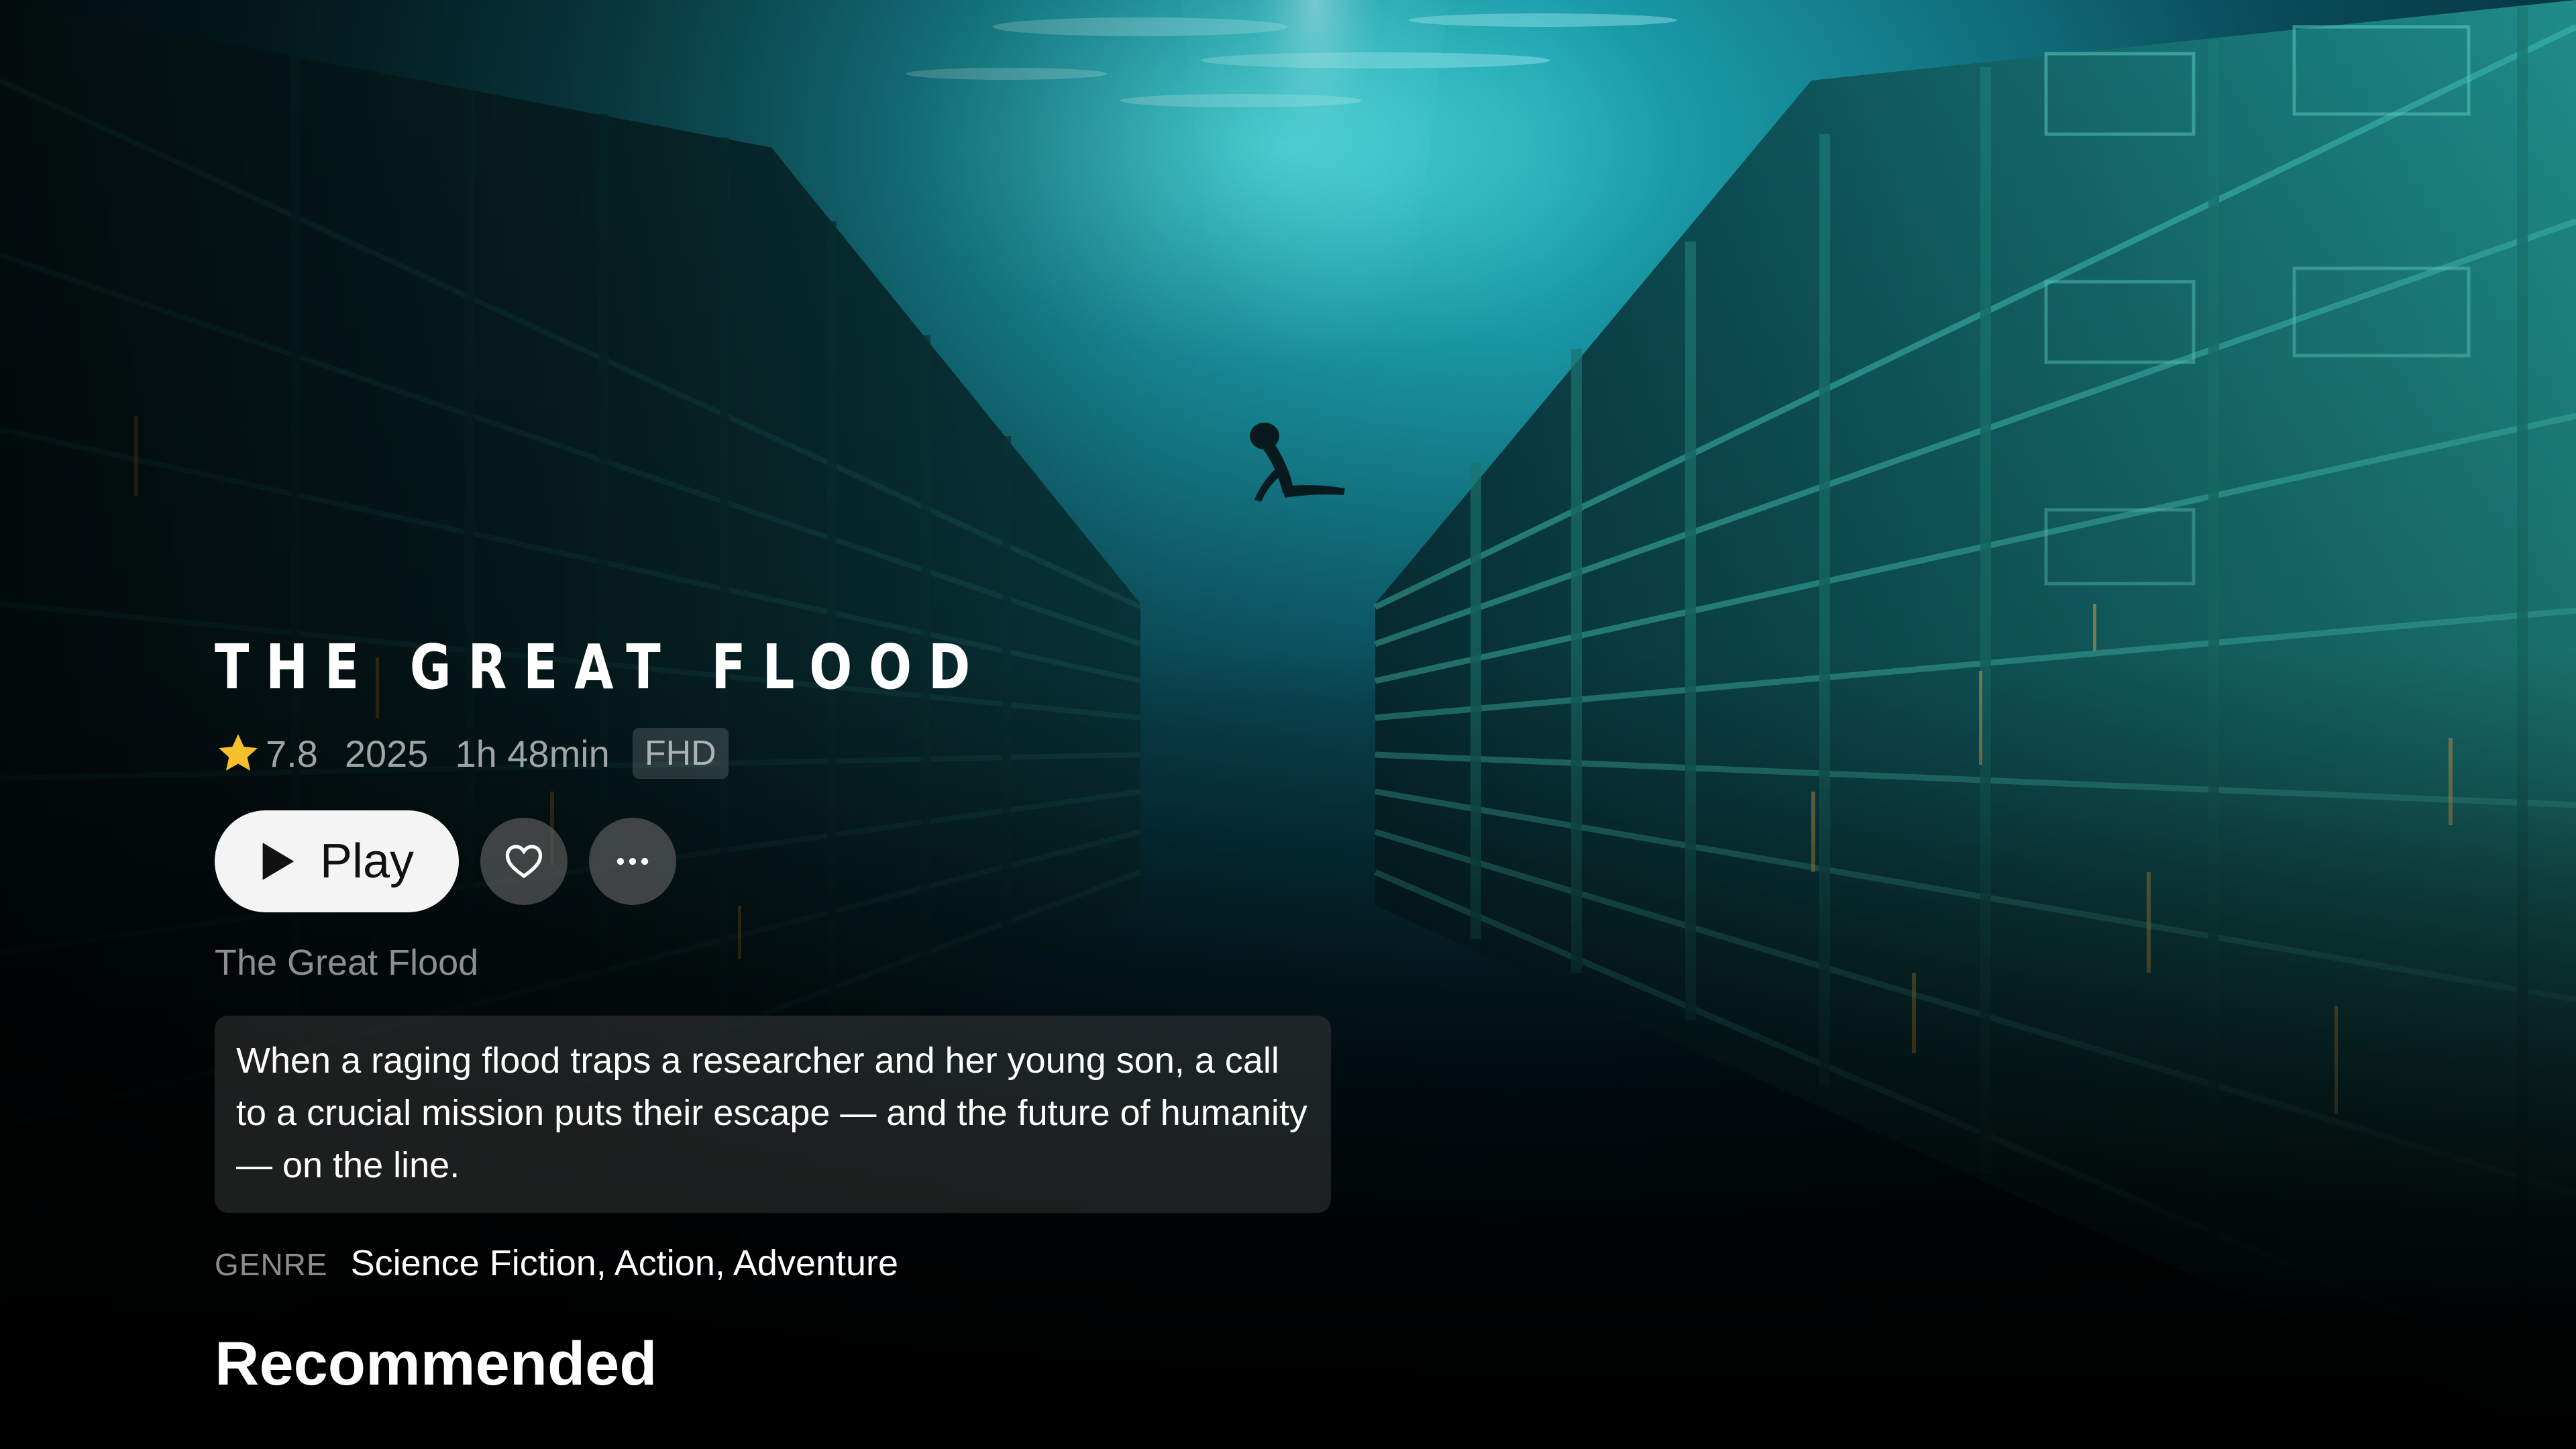 Image resolution: width=2576 pixels, height=1449 pixels. I want to click on metadata-row: 7.8 2025 1h 48min FHD, so click(785, 753).